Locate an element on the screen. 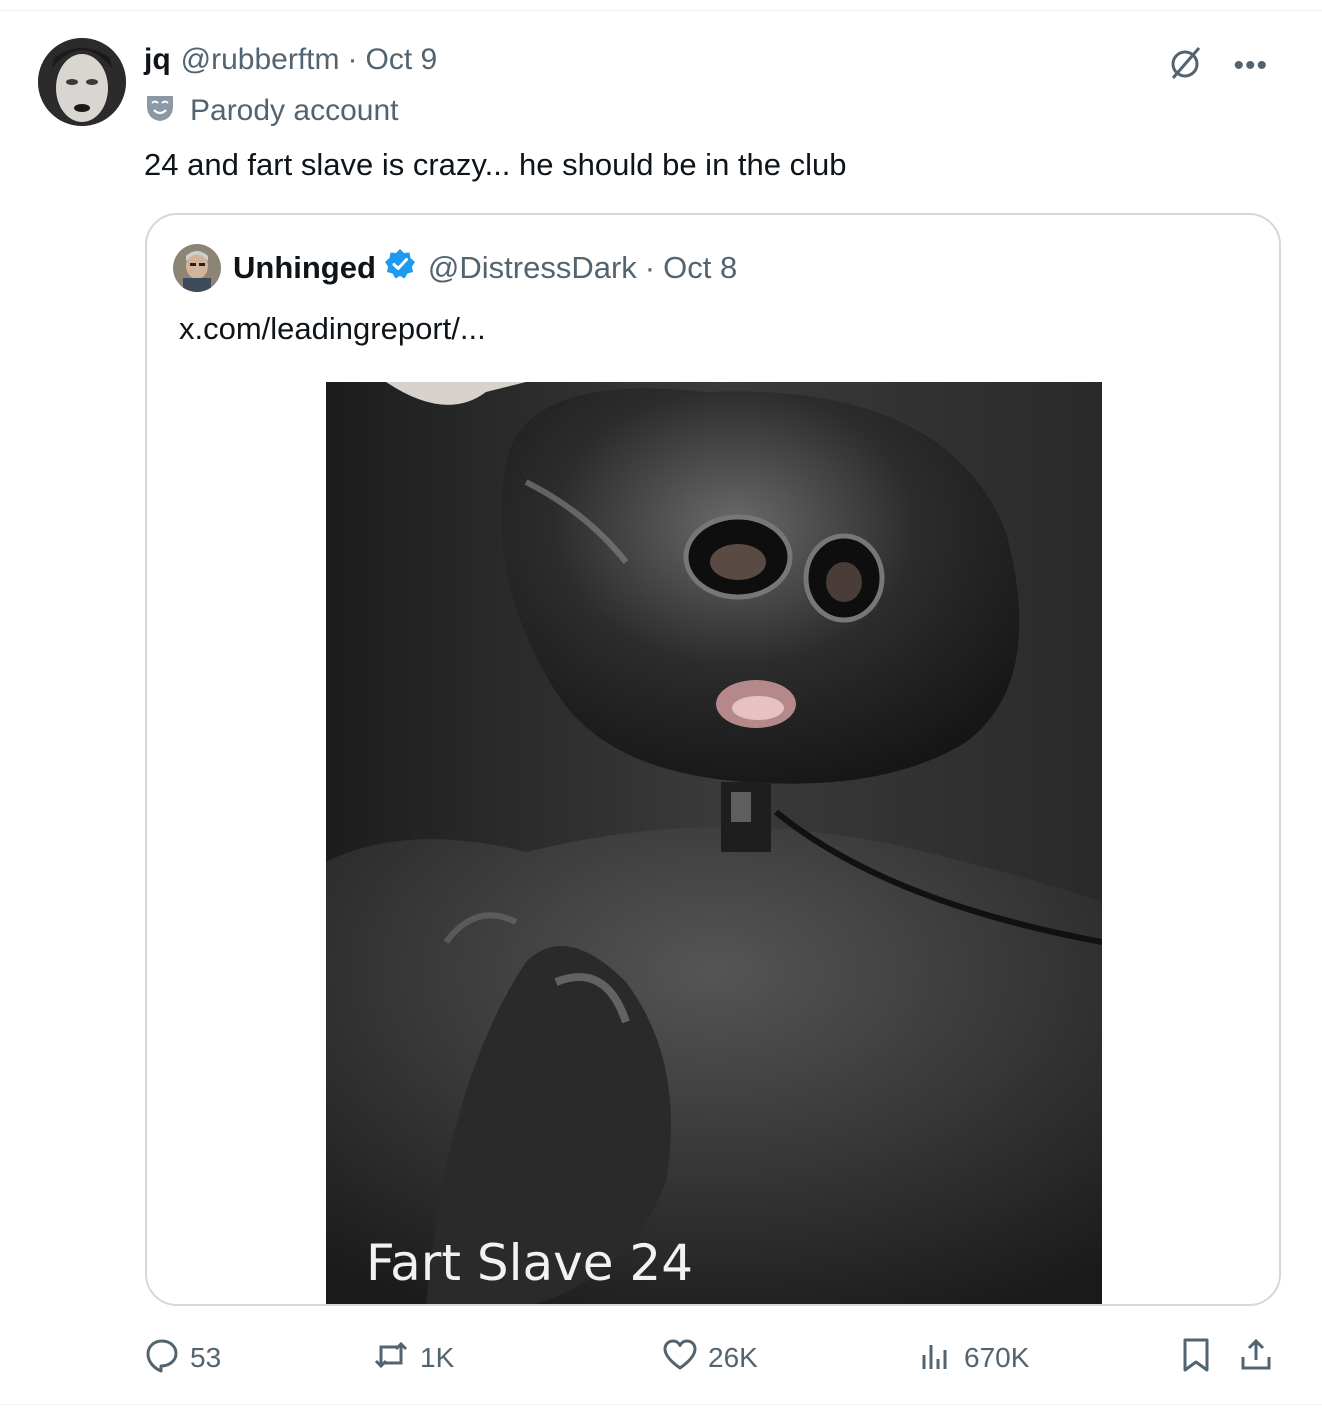 Image resolution: width=1322 pixels, height=1412 pixels. tweet-actions-bar: 53 1K 26K 670K is located at coordinates (713, 1358).